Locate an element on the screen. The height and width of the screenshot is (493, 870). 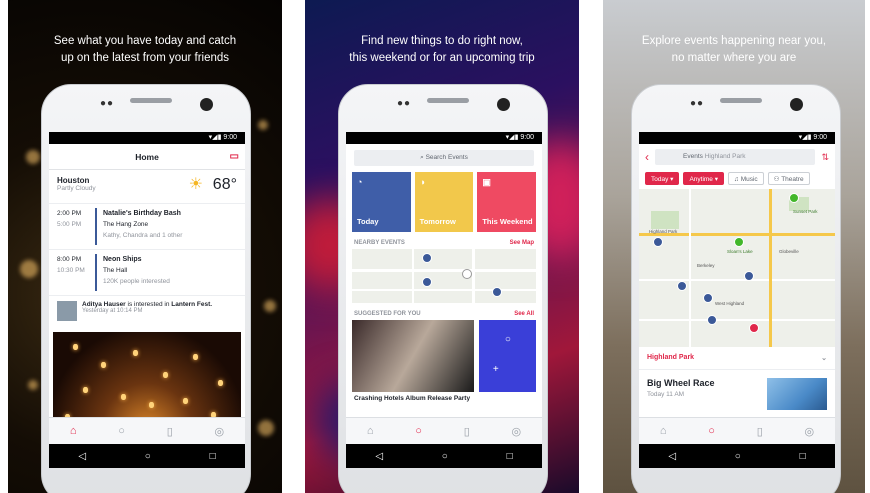
weather-condition: Partly Cloudy is located at coordinates (76, 188).